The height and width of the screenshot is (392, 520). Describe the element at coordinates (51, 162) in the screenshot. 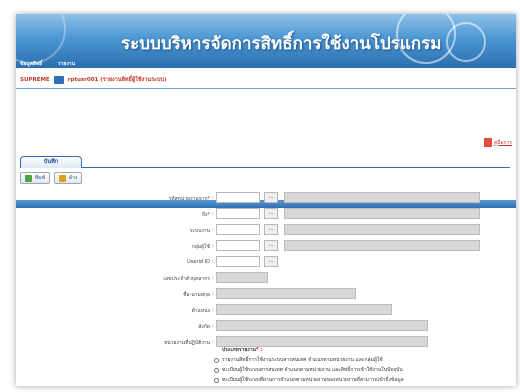

I see `tab-save: บันทึก` at that location.